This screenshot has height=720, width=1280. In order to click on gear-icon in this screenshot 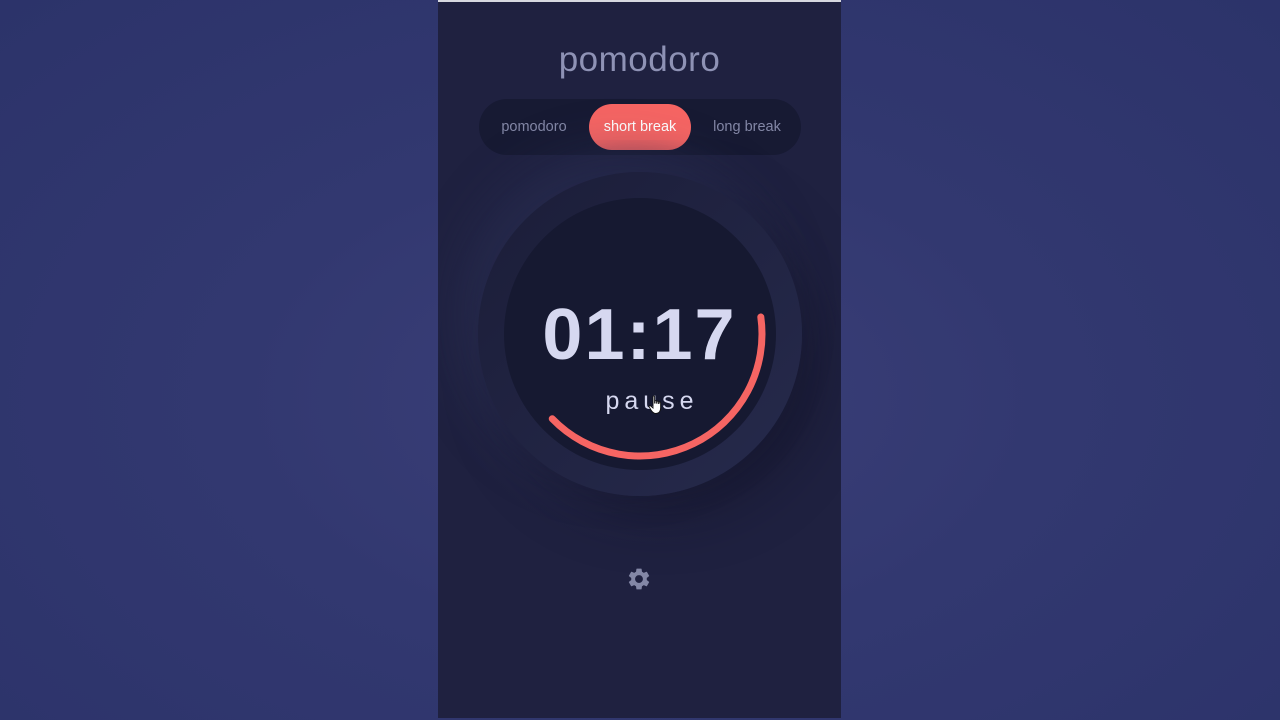, I will do `click(639, 579)`.